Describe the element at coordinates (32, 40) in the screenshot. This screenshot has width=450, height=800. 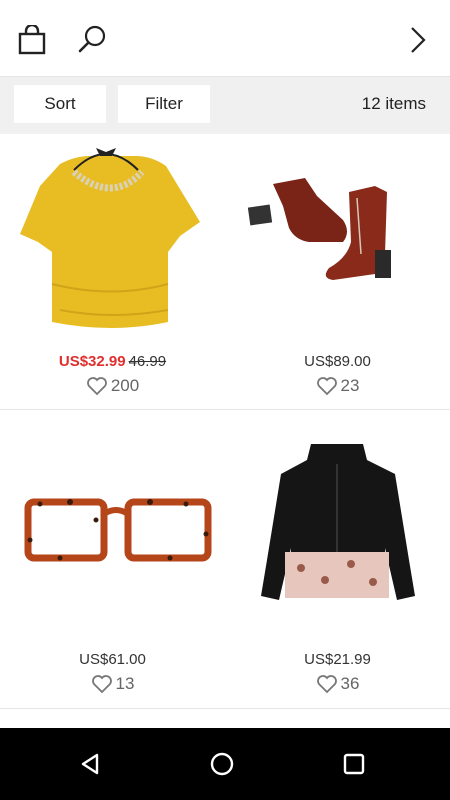
I see `shopping-bag-icon` at that location.